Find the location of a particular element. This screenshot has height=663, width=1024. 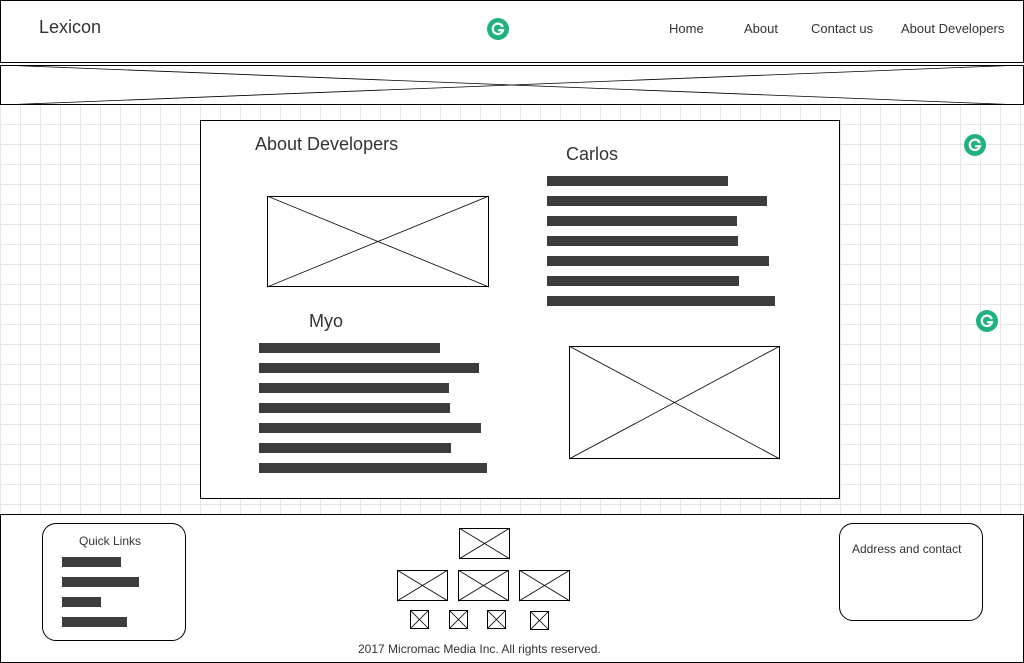

nav-about-developers: About Developers is located at coordinates (952, 28).